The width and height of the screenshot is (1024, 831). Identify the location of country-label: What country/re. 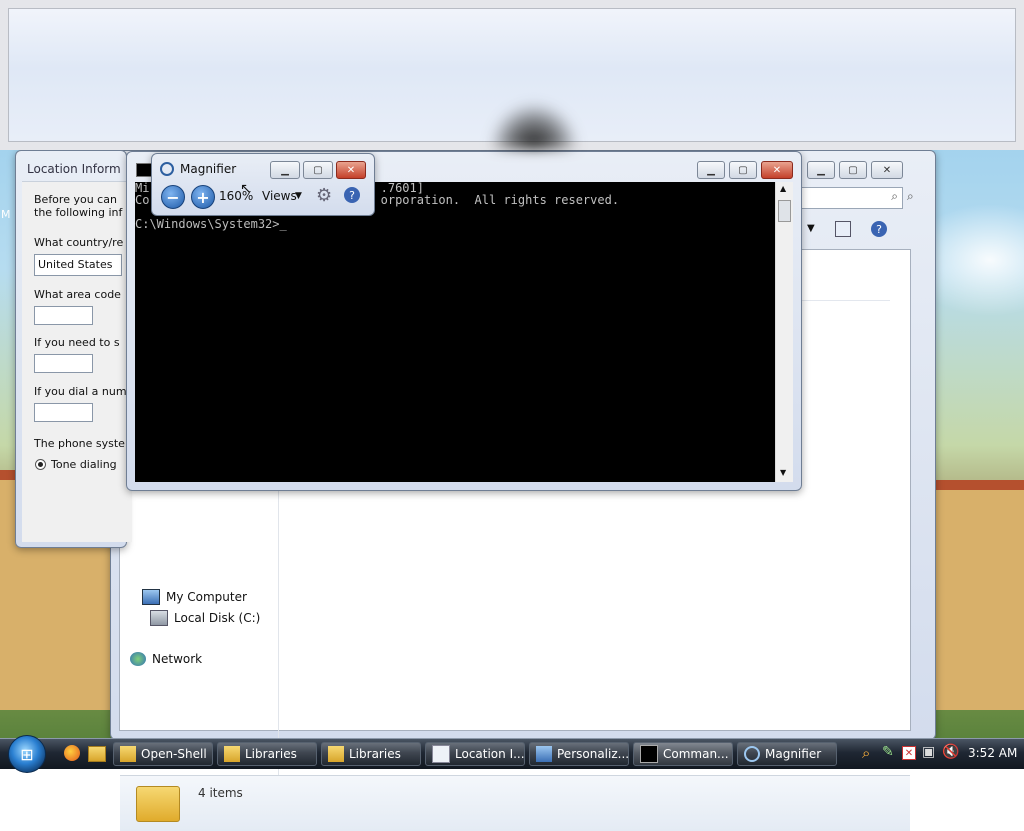
(79, 242).